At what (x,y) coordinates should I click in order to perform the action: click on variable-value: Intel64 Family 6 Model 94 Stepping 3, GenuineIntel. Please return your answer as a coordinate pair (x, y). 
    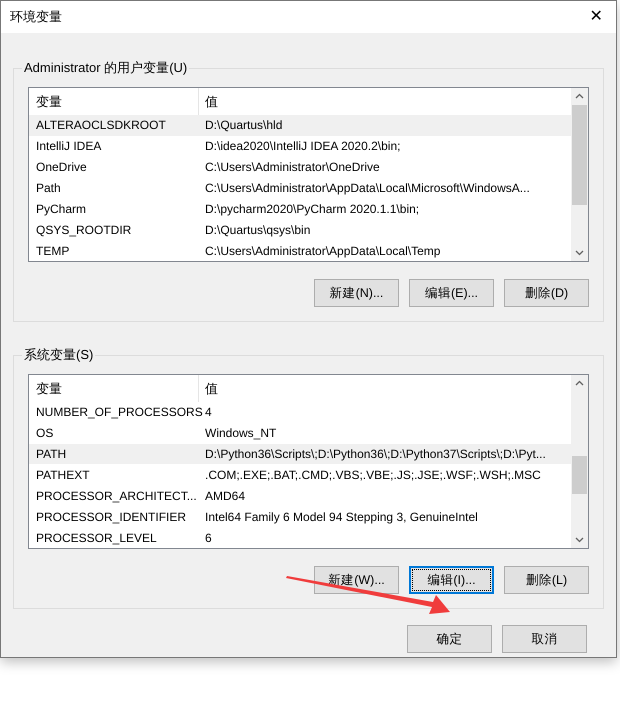
    Looking at the image, I should click on (341, 517).